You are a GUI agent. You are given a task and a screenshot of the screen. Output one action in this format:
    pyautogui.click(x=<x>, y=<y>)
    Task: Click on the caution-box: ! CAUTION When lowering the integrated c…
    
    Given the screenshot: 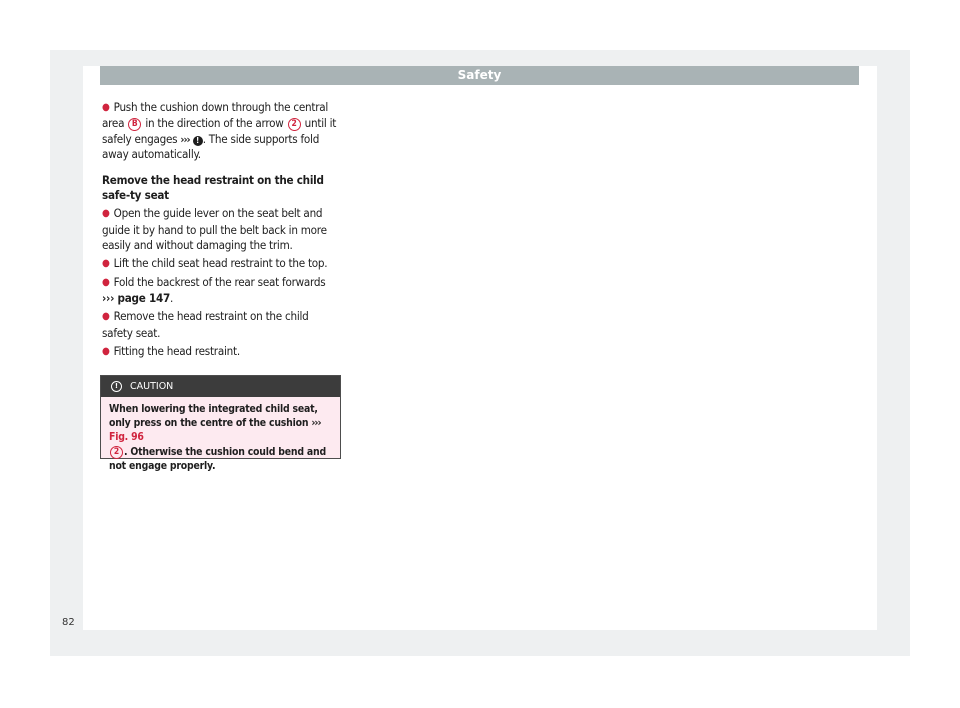 What is the action you would take?
    pyautogui.click(x=220, y=423)
    